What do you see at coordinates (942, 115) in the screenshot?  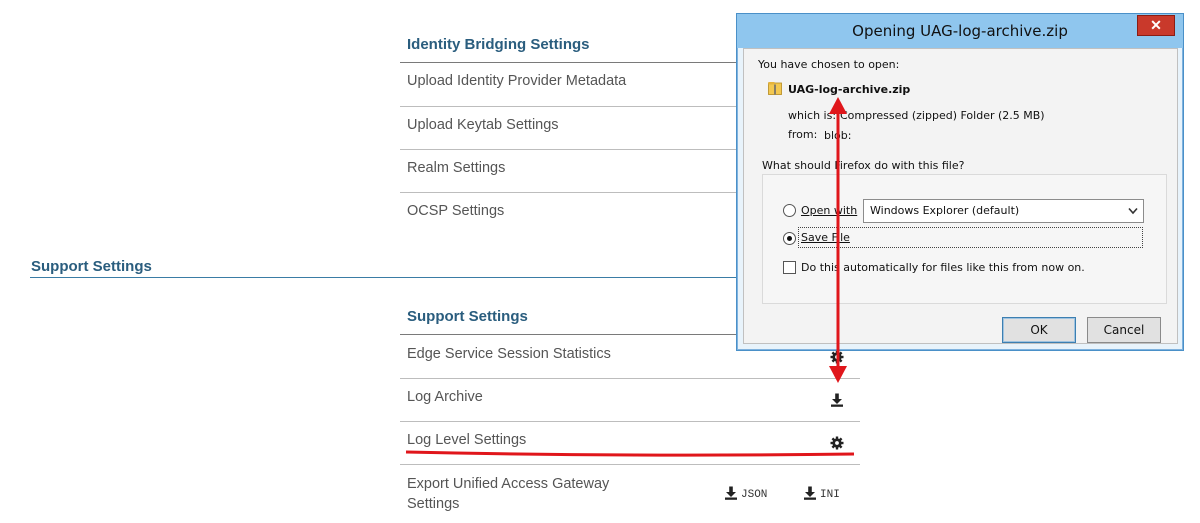 I see `file-type: Compressed (zipped) Folder (2.5 MB)` at bounding box center [942, 115].